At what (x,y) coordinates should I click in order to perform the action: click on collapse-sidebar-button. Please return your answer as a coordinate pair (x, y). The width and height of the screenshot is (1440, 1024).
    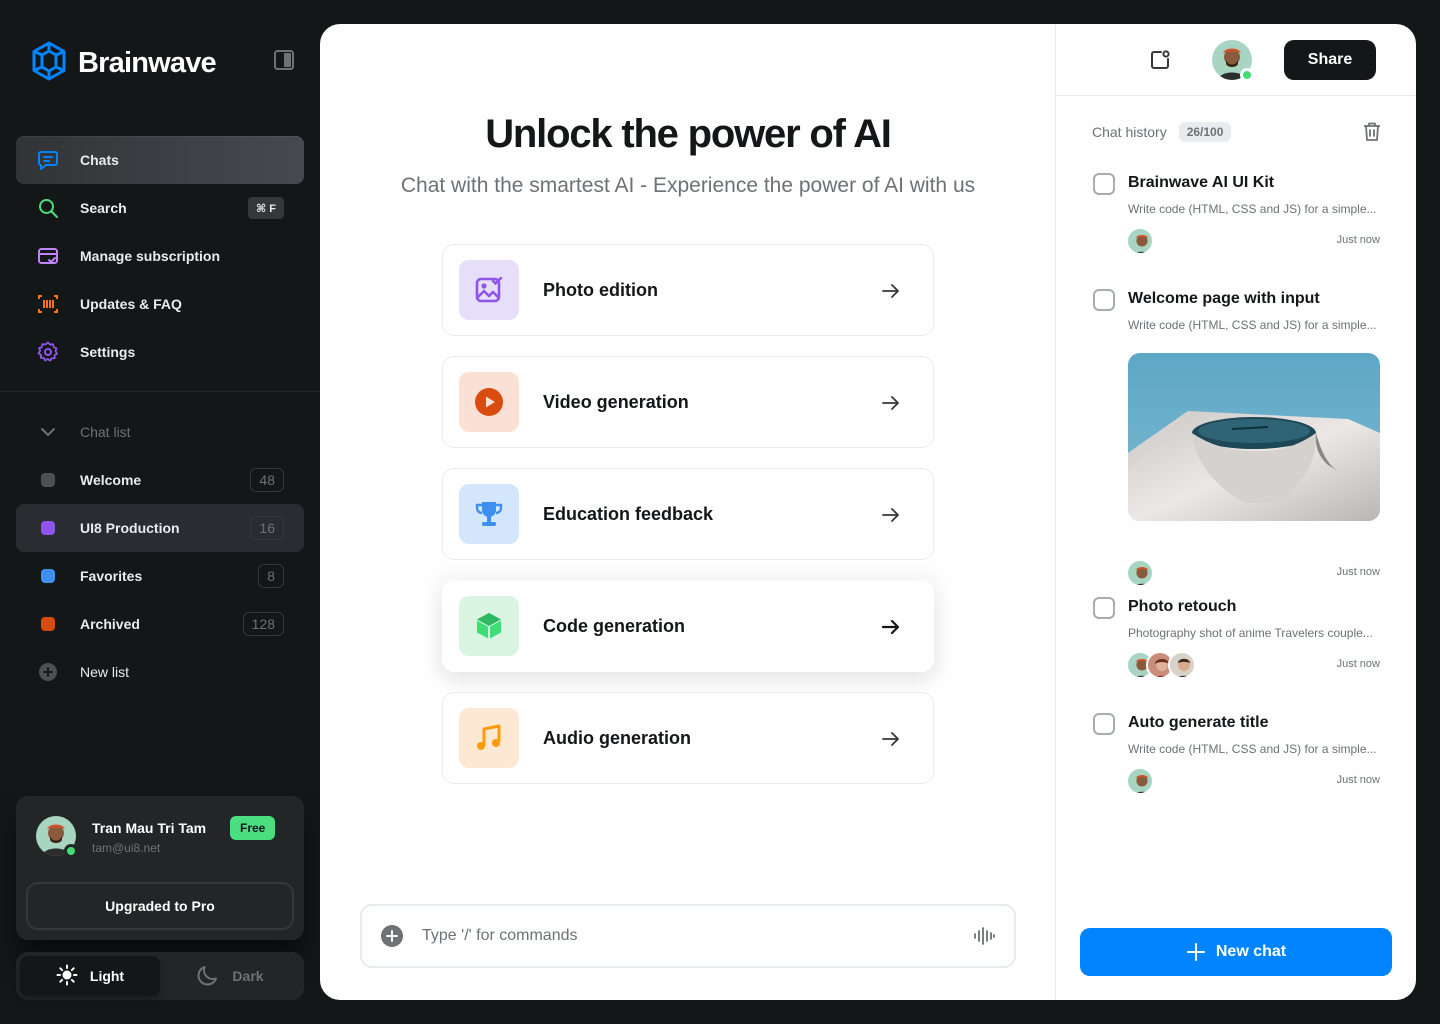
    Looking at the image, I should click on (284, 60).